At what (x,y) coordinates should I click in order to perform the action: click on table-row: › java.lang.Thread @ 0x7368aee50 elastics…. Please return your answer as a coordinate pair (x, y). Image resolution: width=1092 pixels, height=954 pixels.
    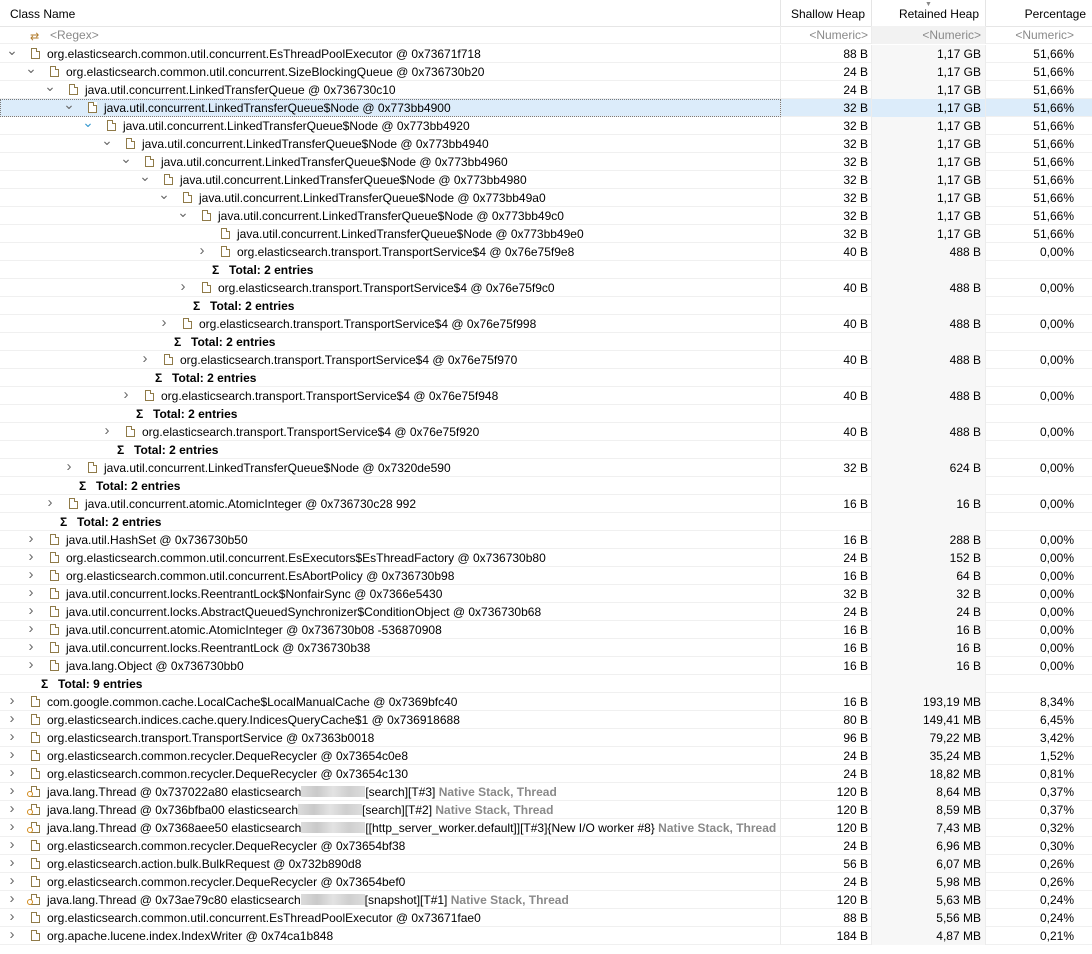
    Looking at the image, I should click on (546, 828).